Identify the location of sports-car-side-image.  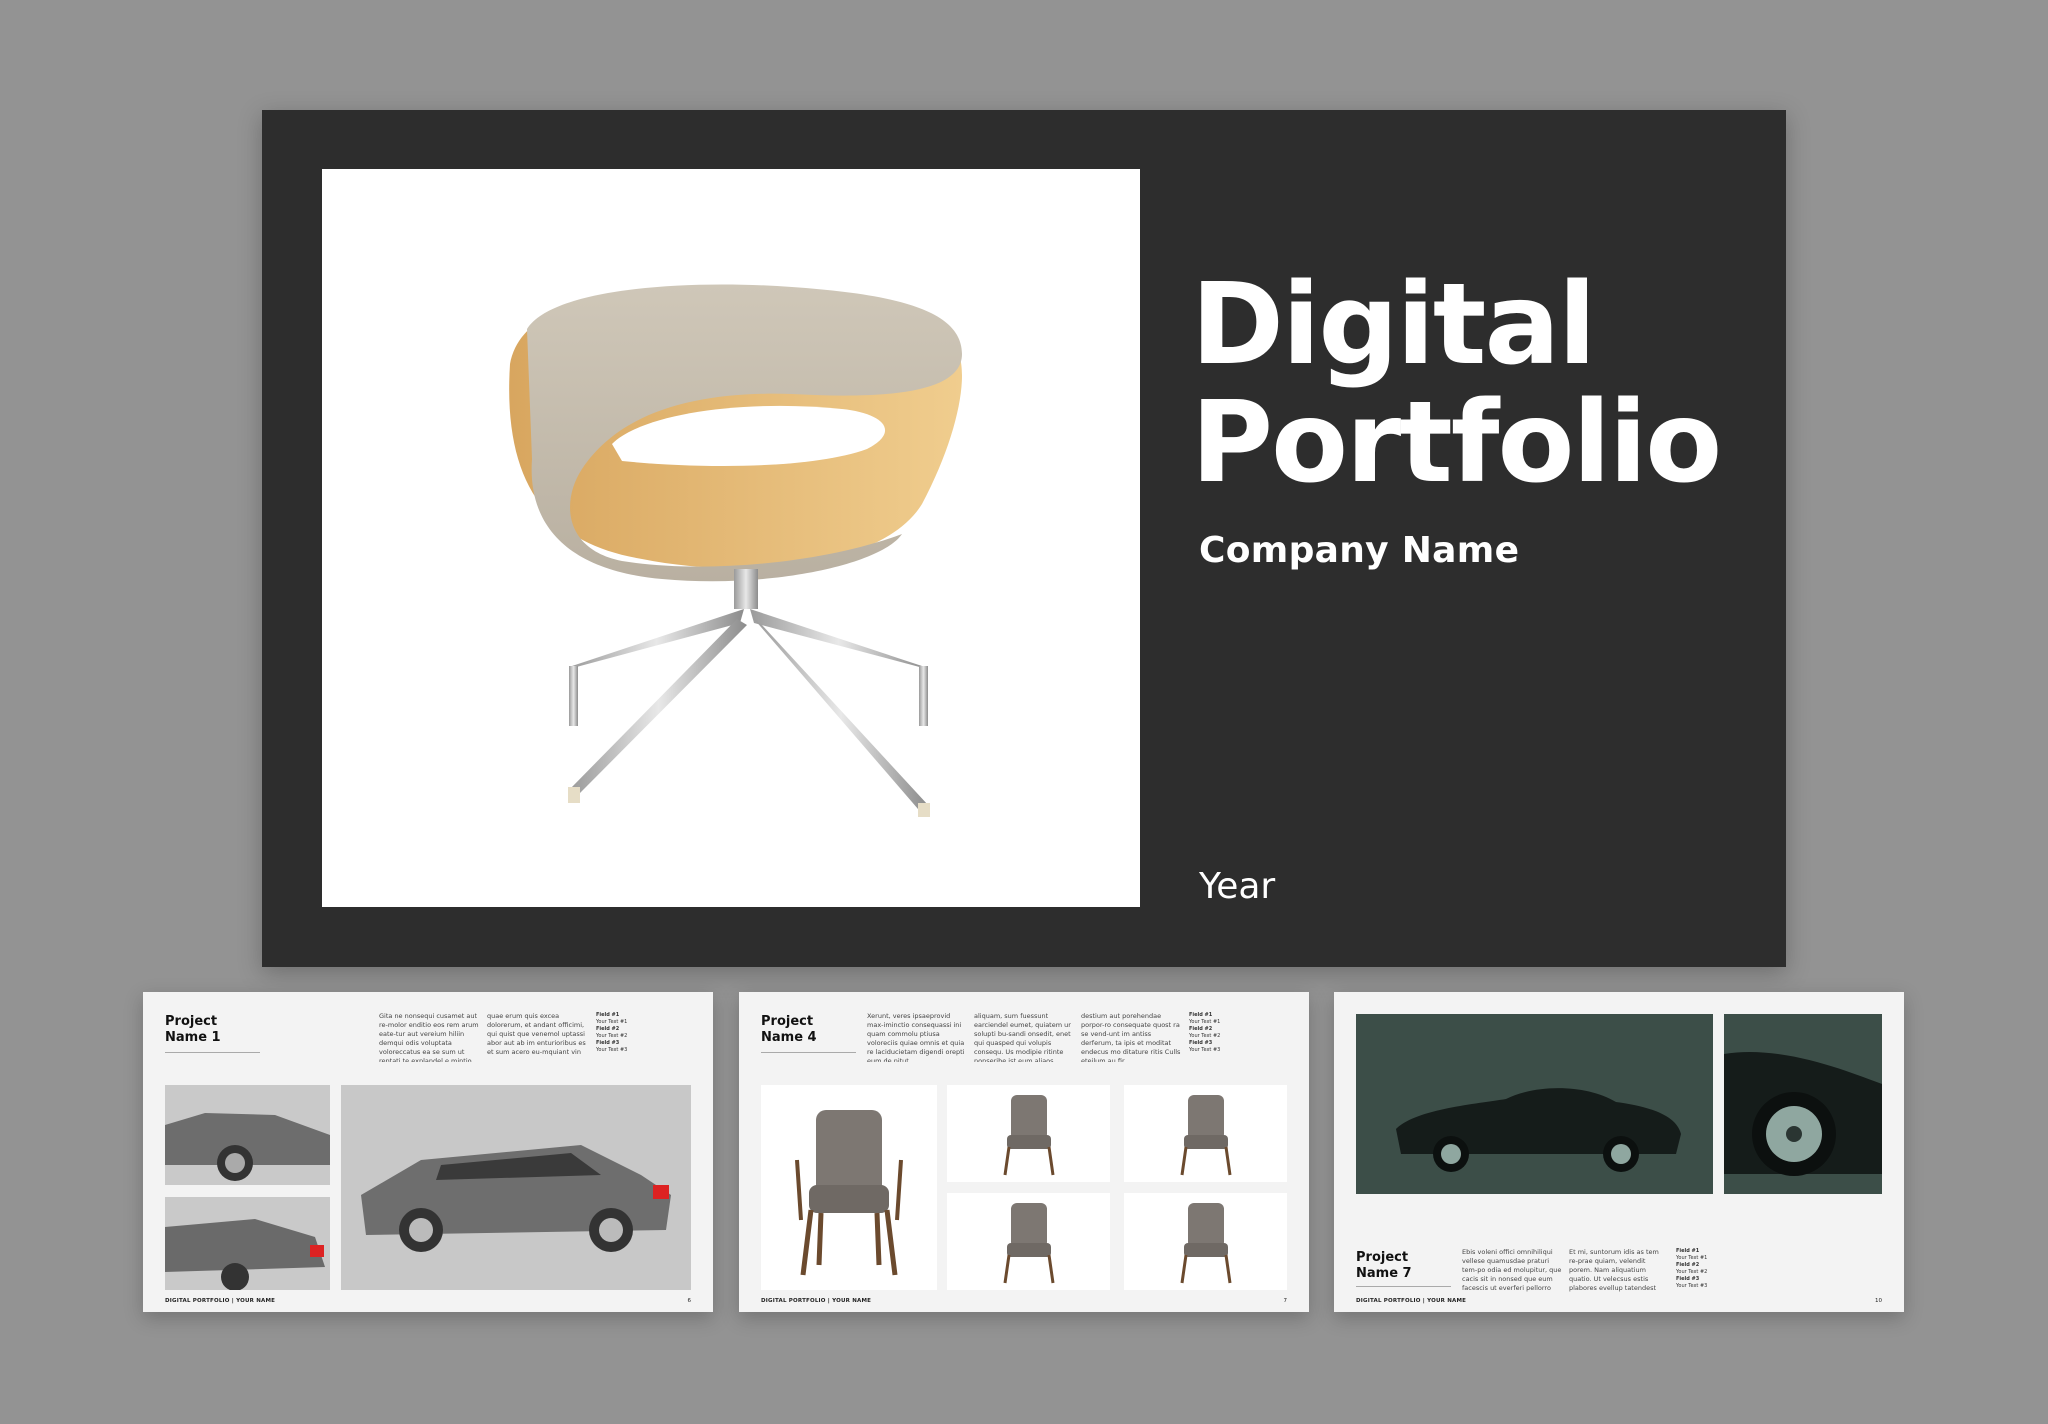
(1534, 1104).